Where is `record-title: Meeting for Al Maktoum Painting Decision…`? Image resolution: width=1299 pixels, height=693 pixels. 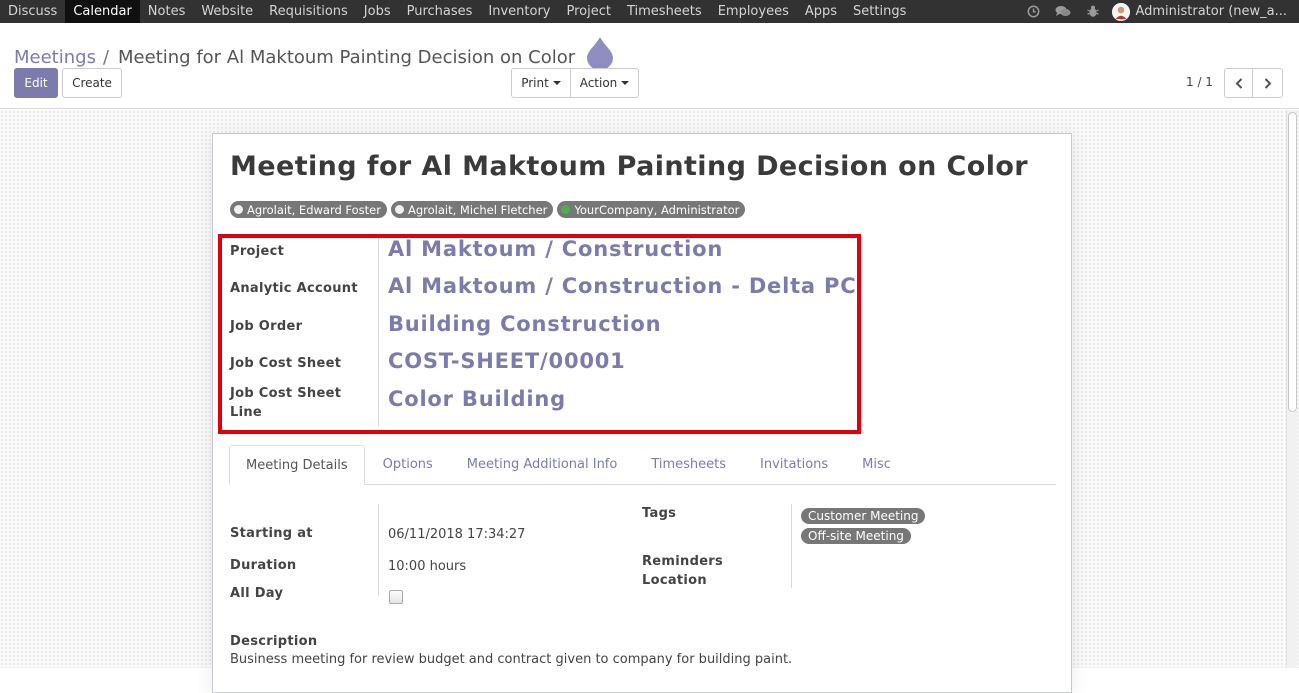 record-title: Meeting for Al Maktoum Painting Decision… is located at coordinates (629, 166).